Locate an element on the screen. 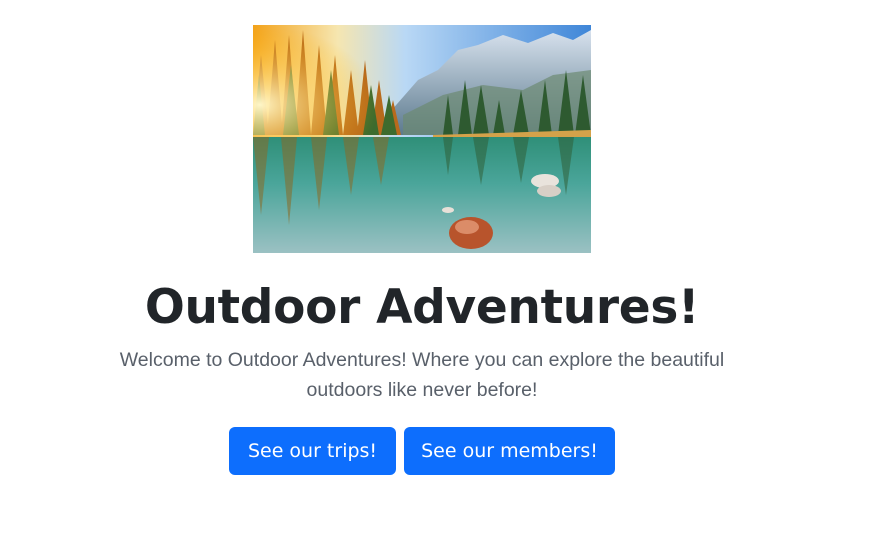 Image resolution: width=879 pixels, height=542 pixels. see-members-button: See our members! is located at coordinates (509, 451).